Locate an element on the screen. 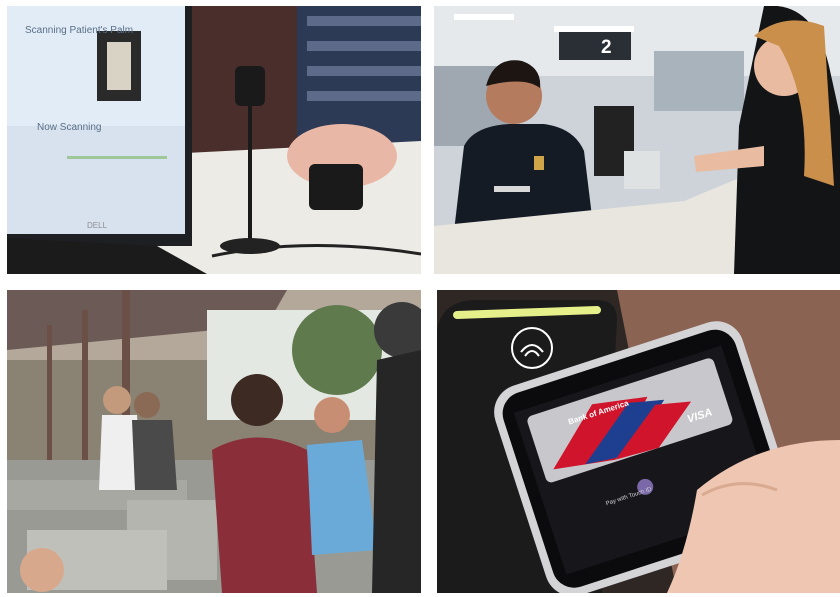  gate-number-sign: 2 is located at coordinates (606, 47).